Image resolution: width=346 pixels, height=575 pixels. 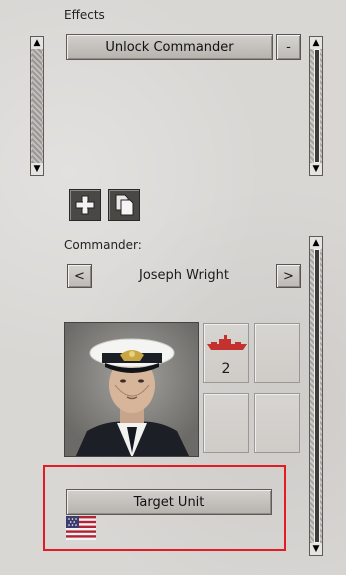 I want to click on target-unit-button: Target Unit, so click(x=169, y=502).